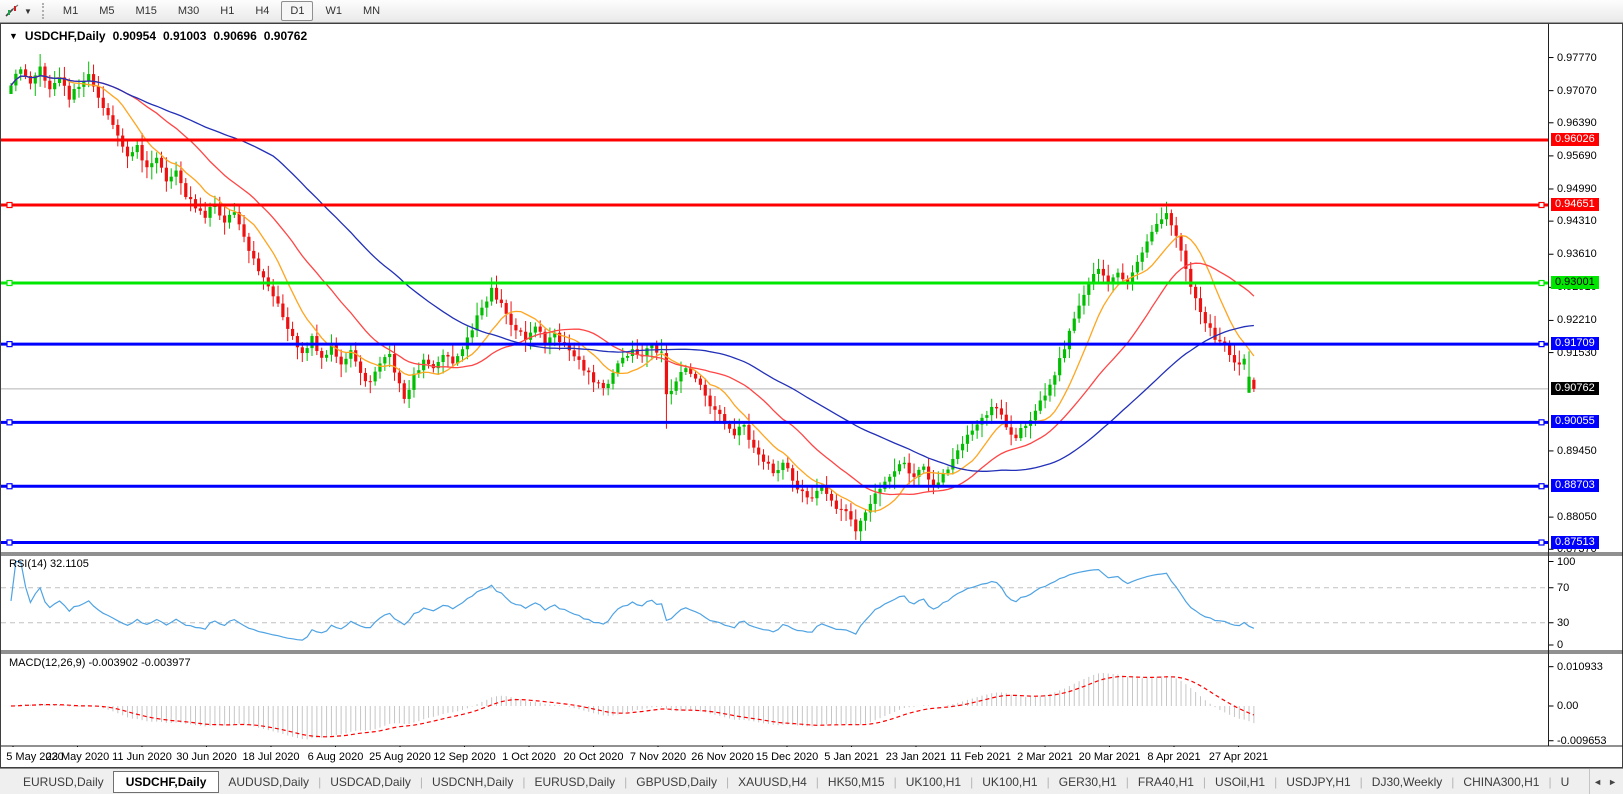 The height and width of the screenshot is (794, 1623). I want to click on timeframe-button-h1: H1, so click(227, 11).